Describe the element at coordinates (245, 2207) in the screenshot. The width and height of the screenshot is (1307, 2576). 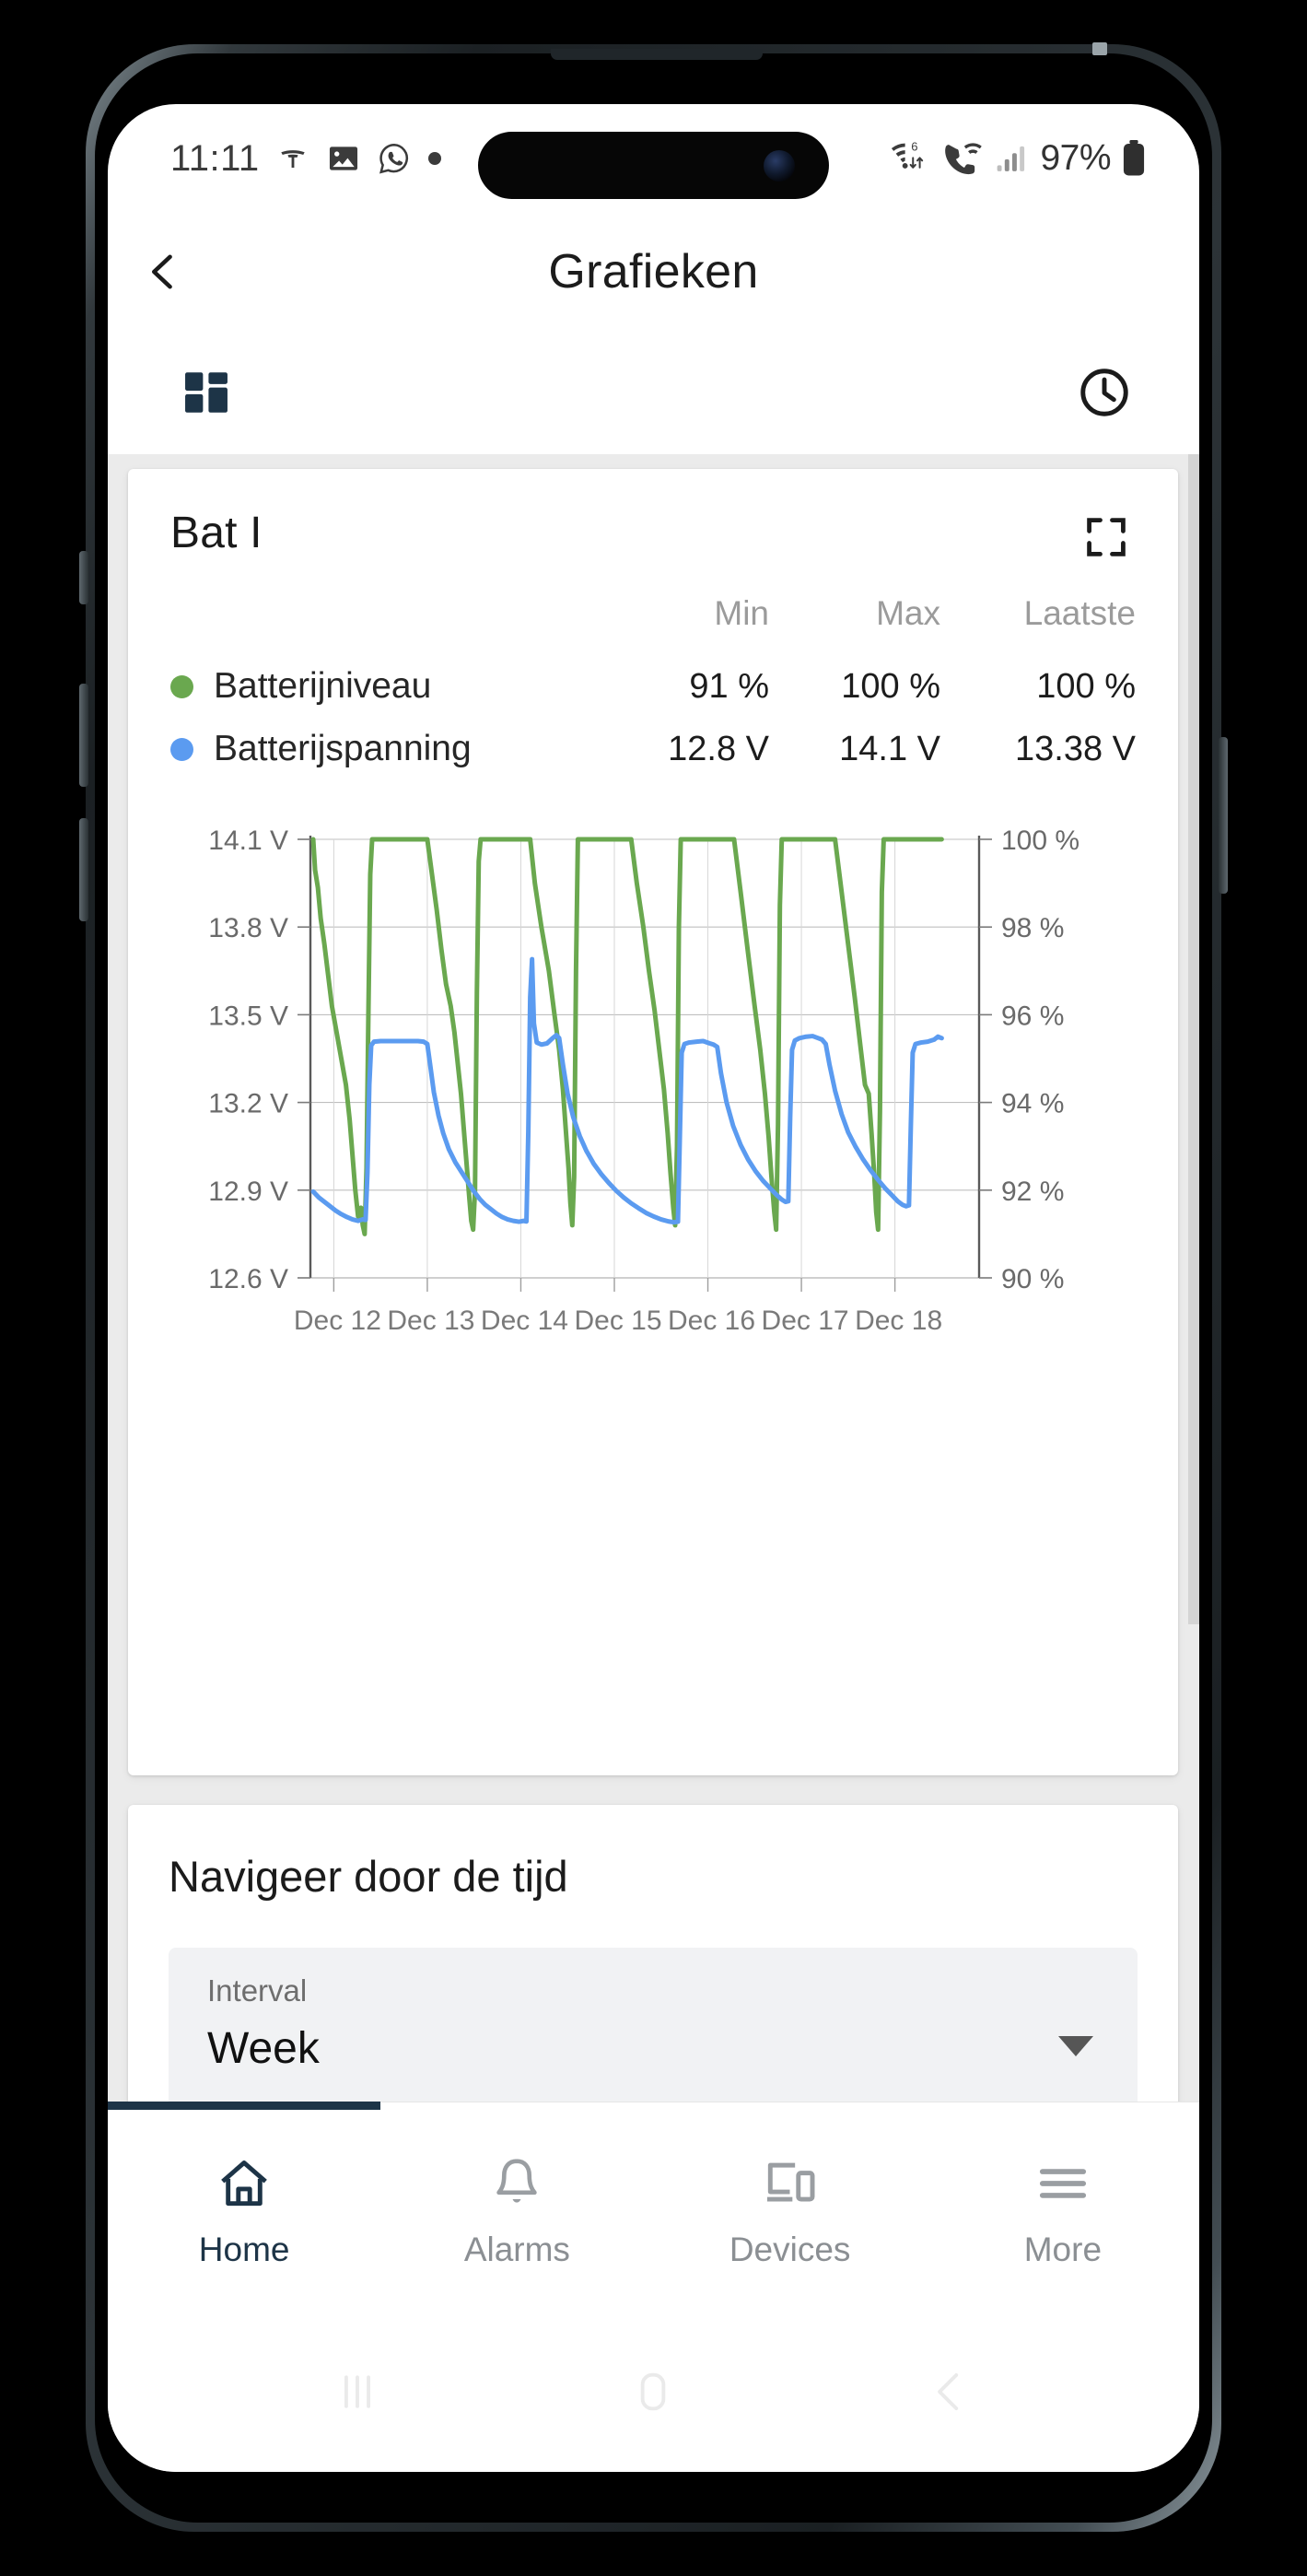
I see `tab-home: Home` at that location.